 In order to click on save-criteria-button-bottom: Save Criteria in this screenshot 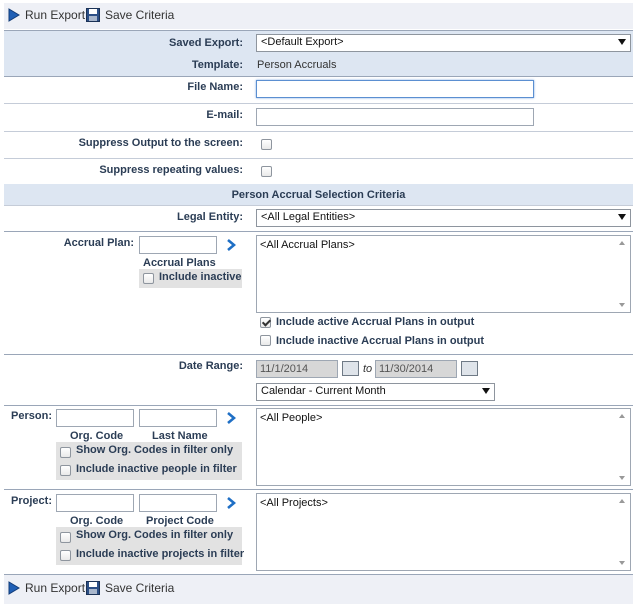, I will do `click(130, 588)`.